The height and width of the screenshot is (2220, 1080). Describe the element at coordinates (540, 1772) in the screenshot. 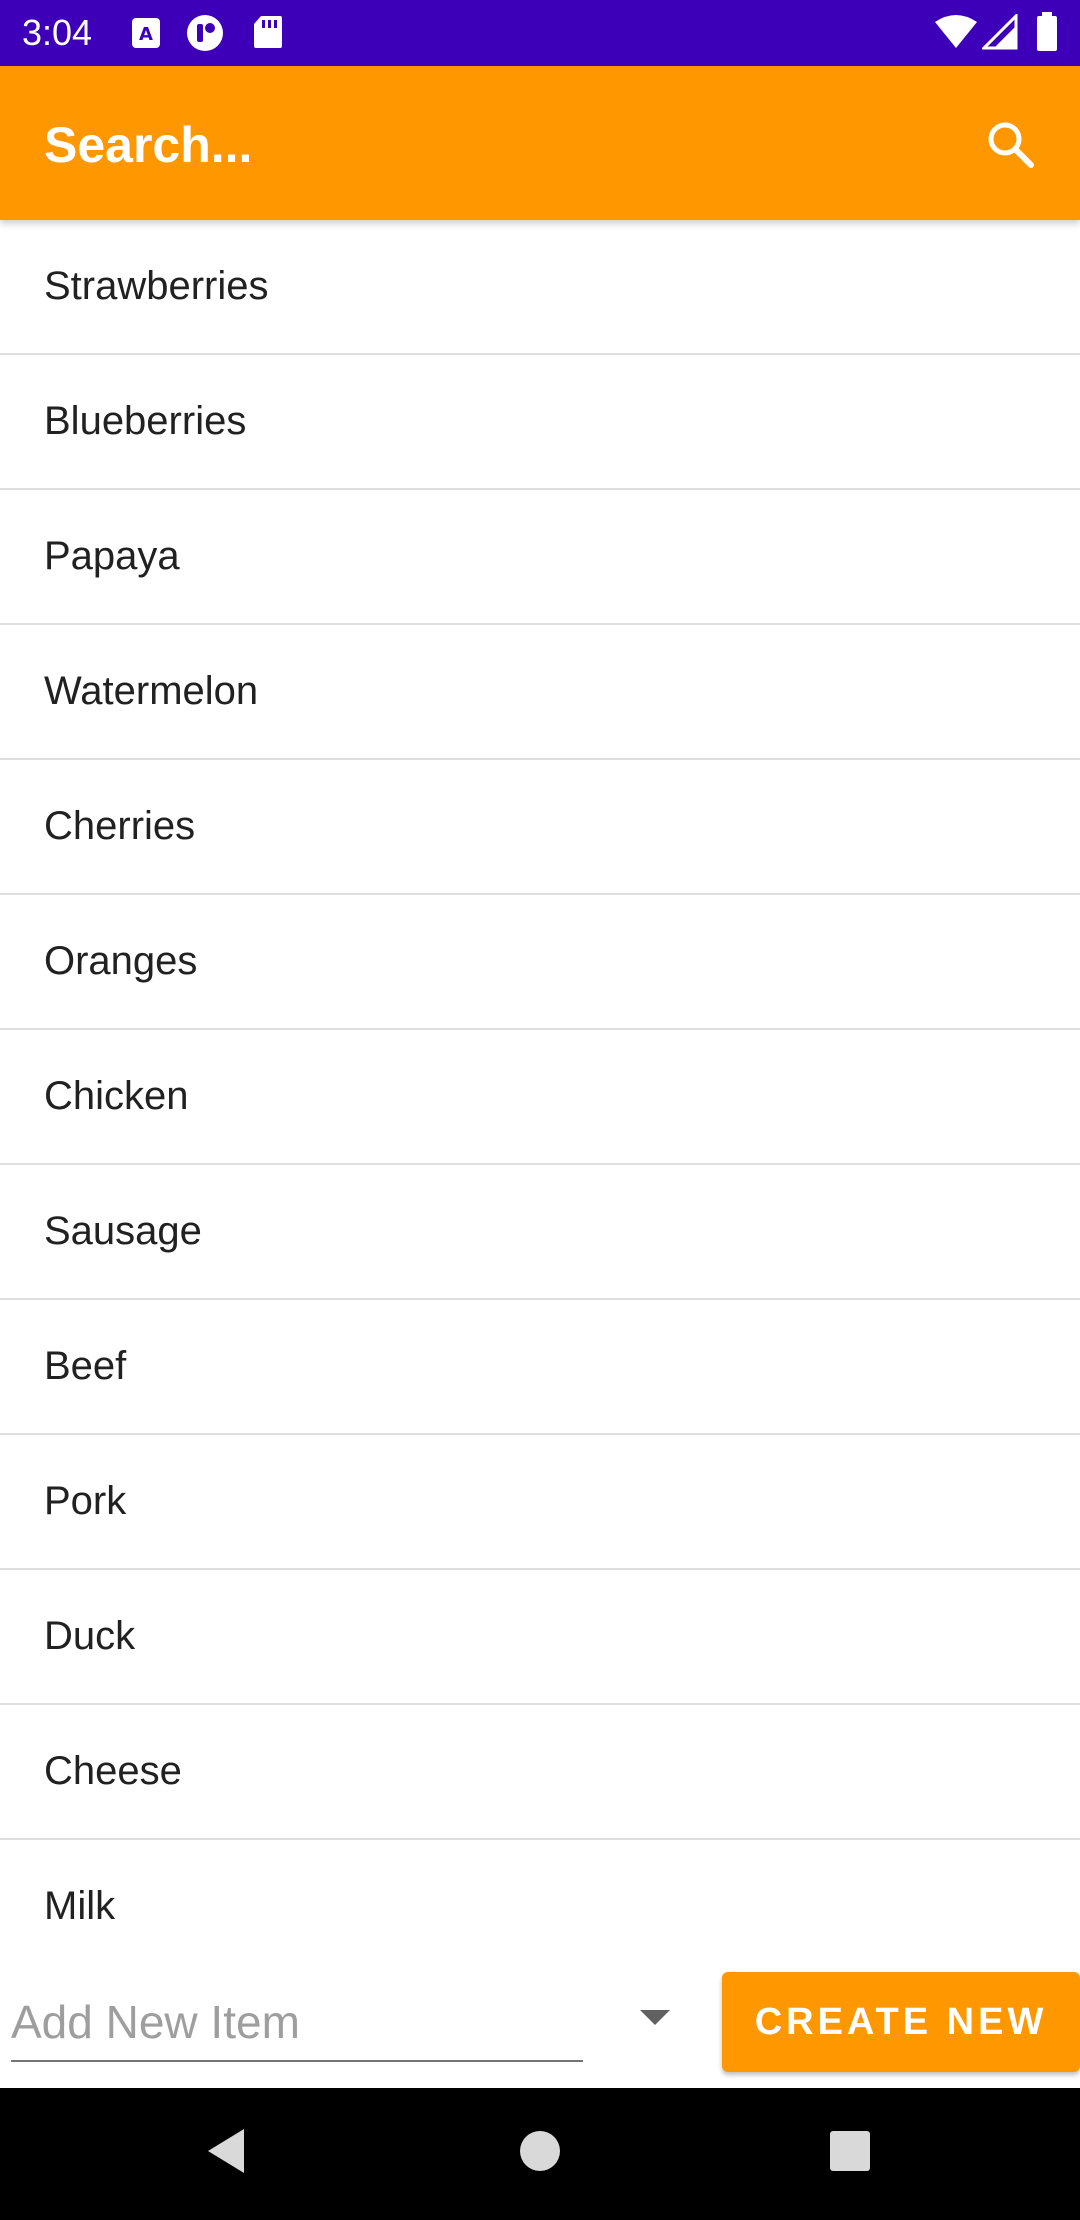

I see `list-item: Cheese` at that location.